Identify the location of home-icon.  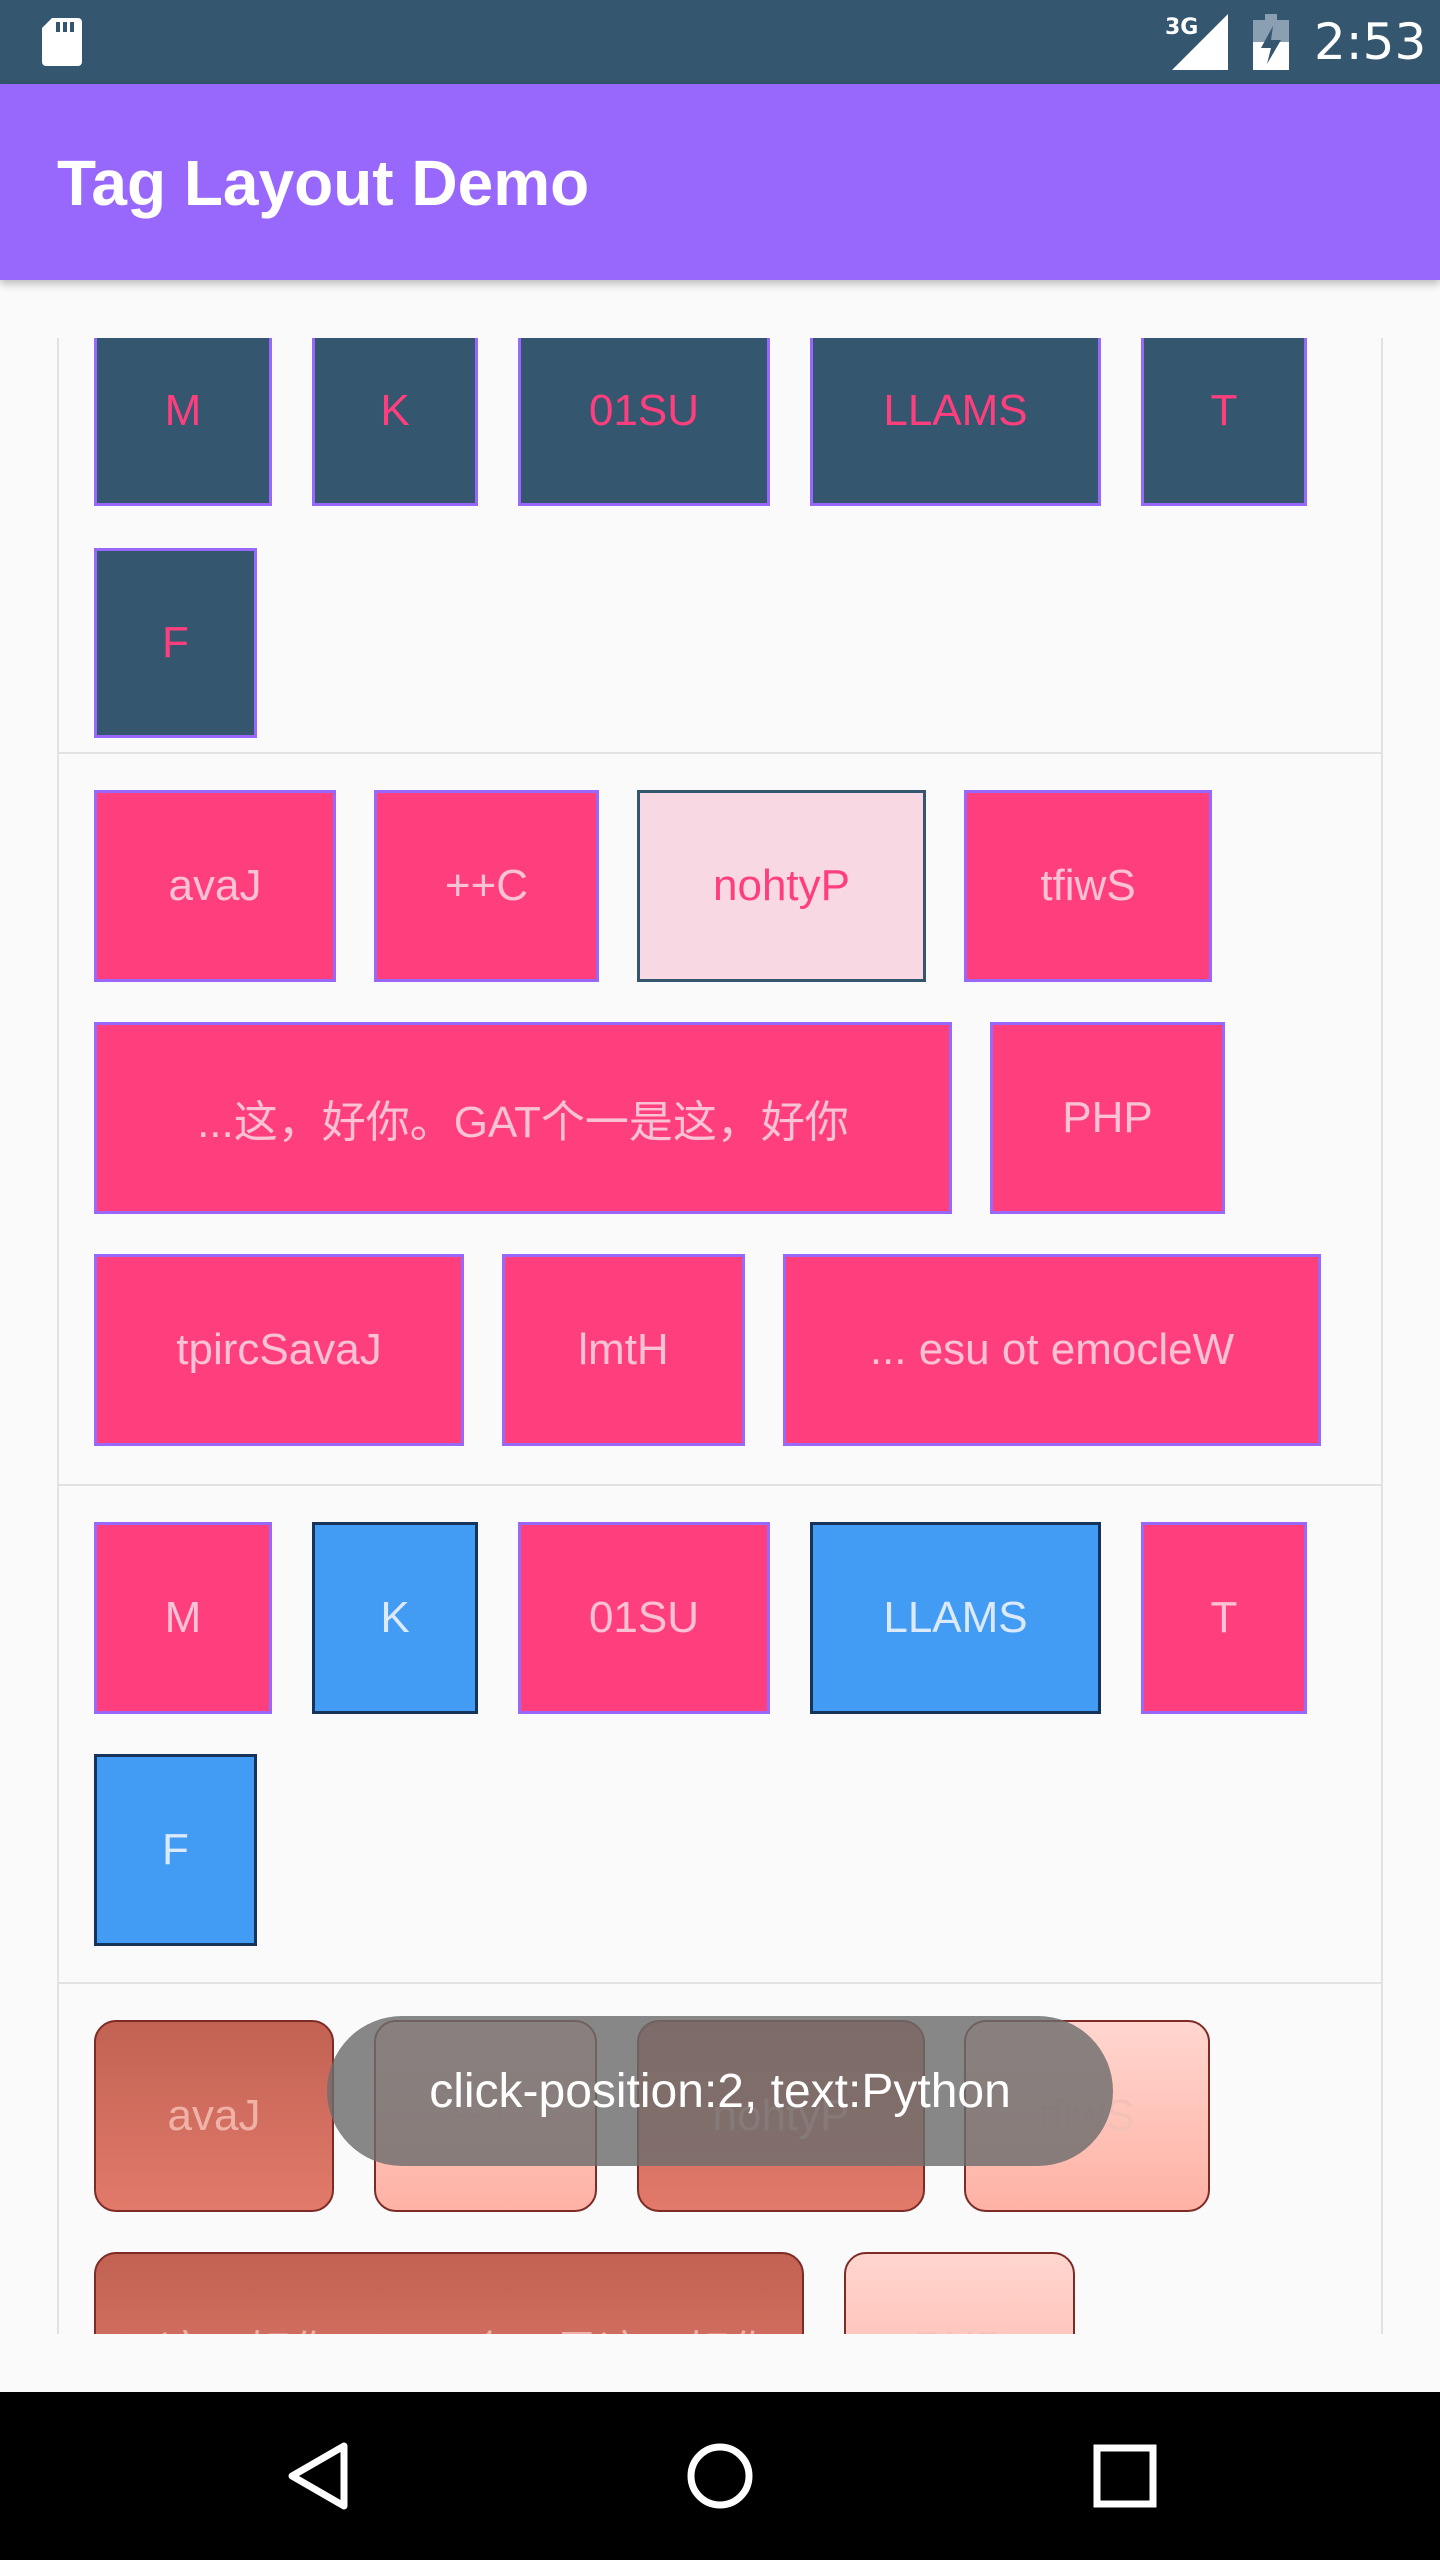
(720, 2476).